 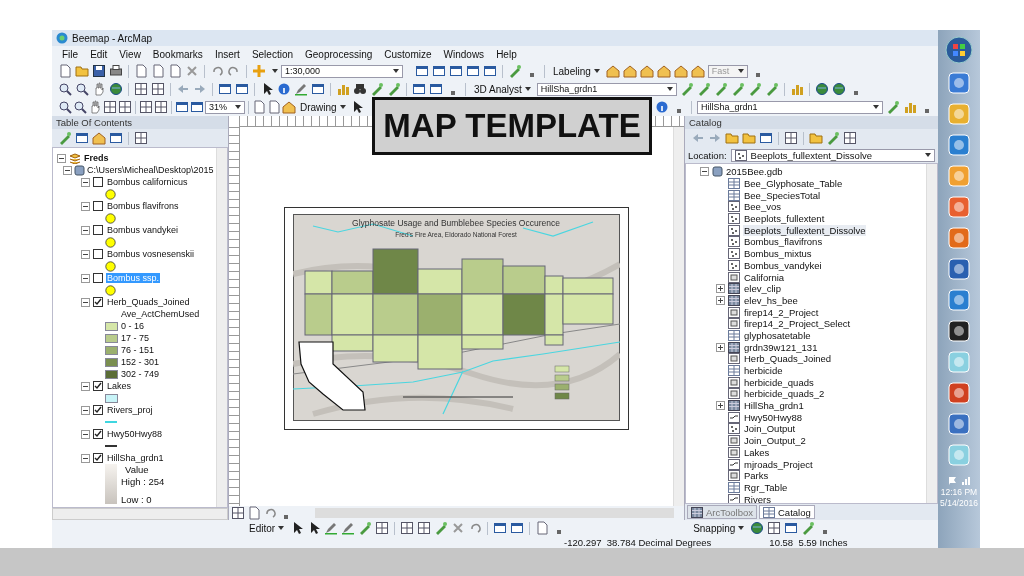 I want to click on tree-item: Bombus_flavifrons, so click(x=783, y=242).